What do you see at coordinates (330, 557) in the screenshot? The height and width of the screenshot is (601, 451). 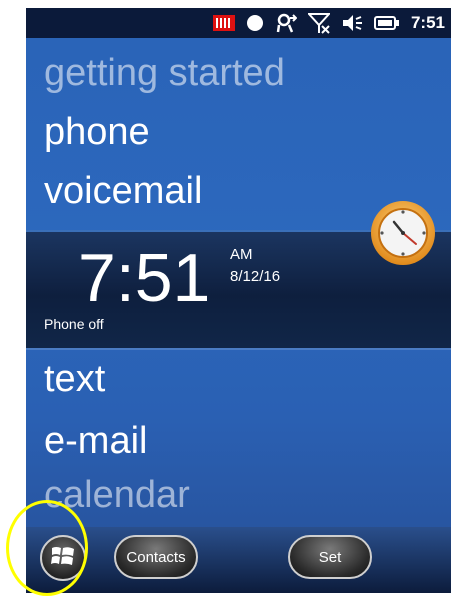 I see `set-softkey: Set` at bounding box center [330, 557].